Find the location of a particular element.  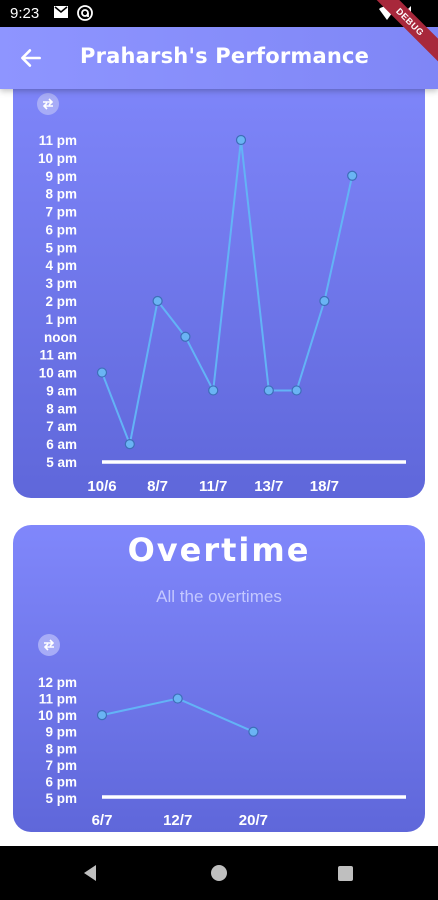

x-tick-label: 13/7 is located at coordinates (268, 486).